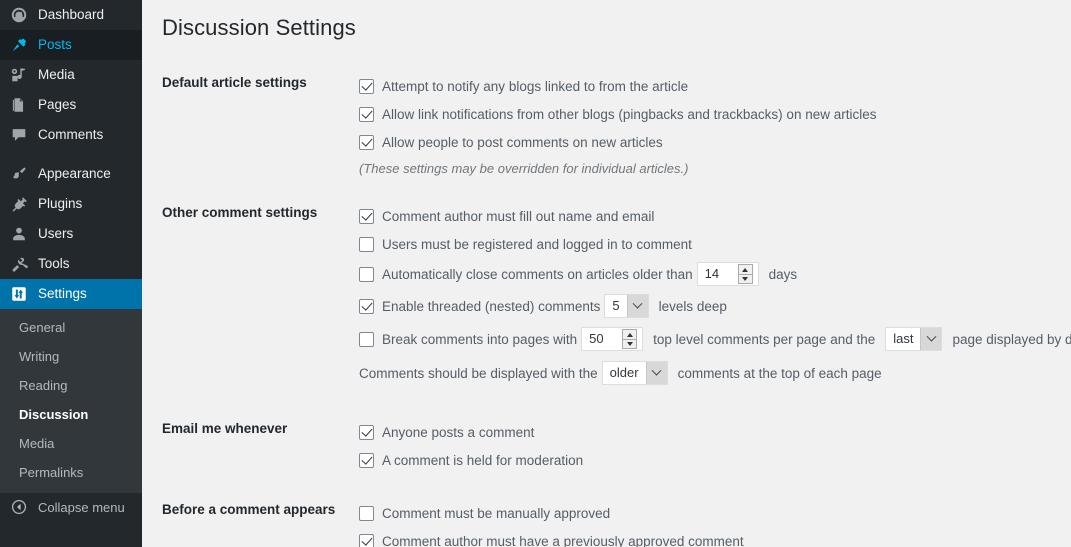 This screenshot has width=1071, height=547. What do you see at coordinates (491, 306) in the screenshot?
I see `option-label: Enable threaded (nested) comments` at bounding box center [491, 306].